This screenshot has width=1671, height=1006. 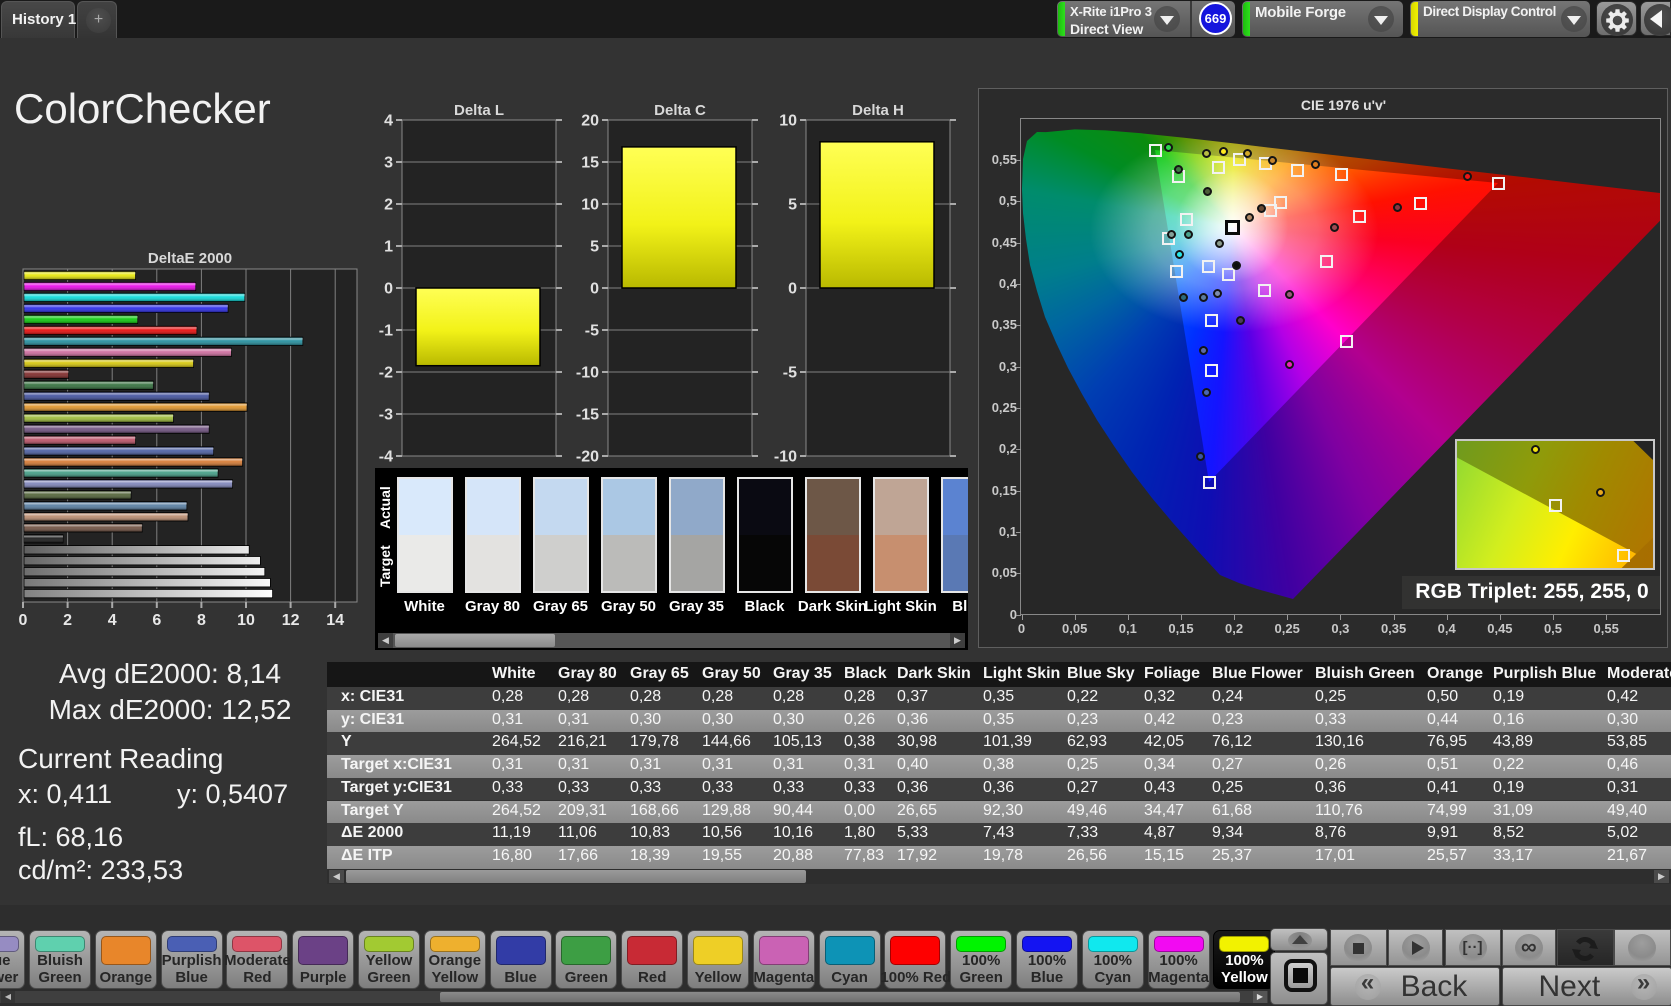 What do you see at coordinates (587, 457) in the screenshot?
I see `svg-text: -20` at bounding box center [587, 457].